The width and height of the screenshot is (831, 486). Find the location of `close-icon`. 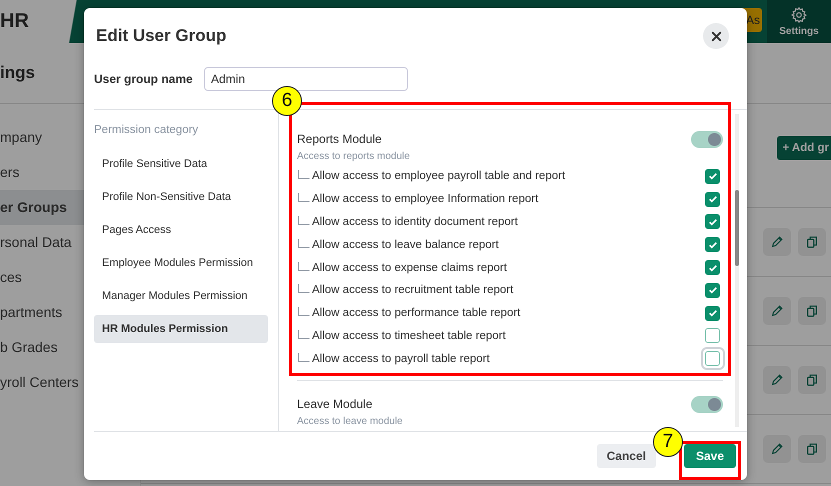

close-icon is located at coordinates (716, 36).